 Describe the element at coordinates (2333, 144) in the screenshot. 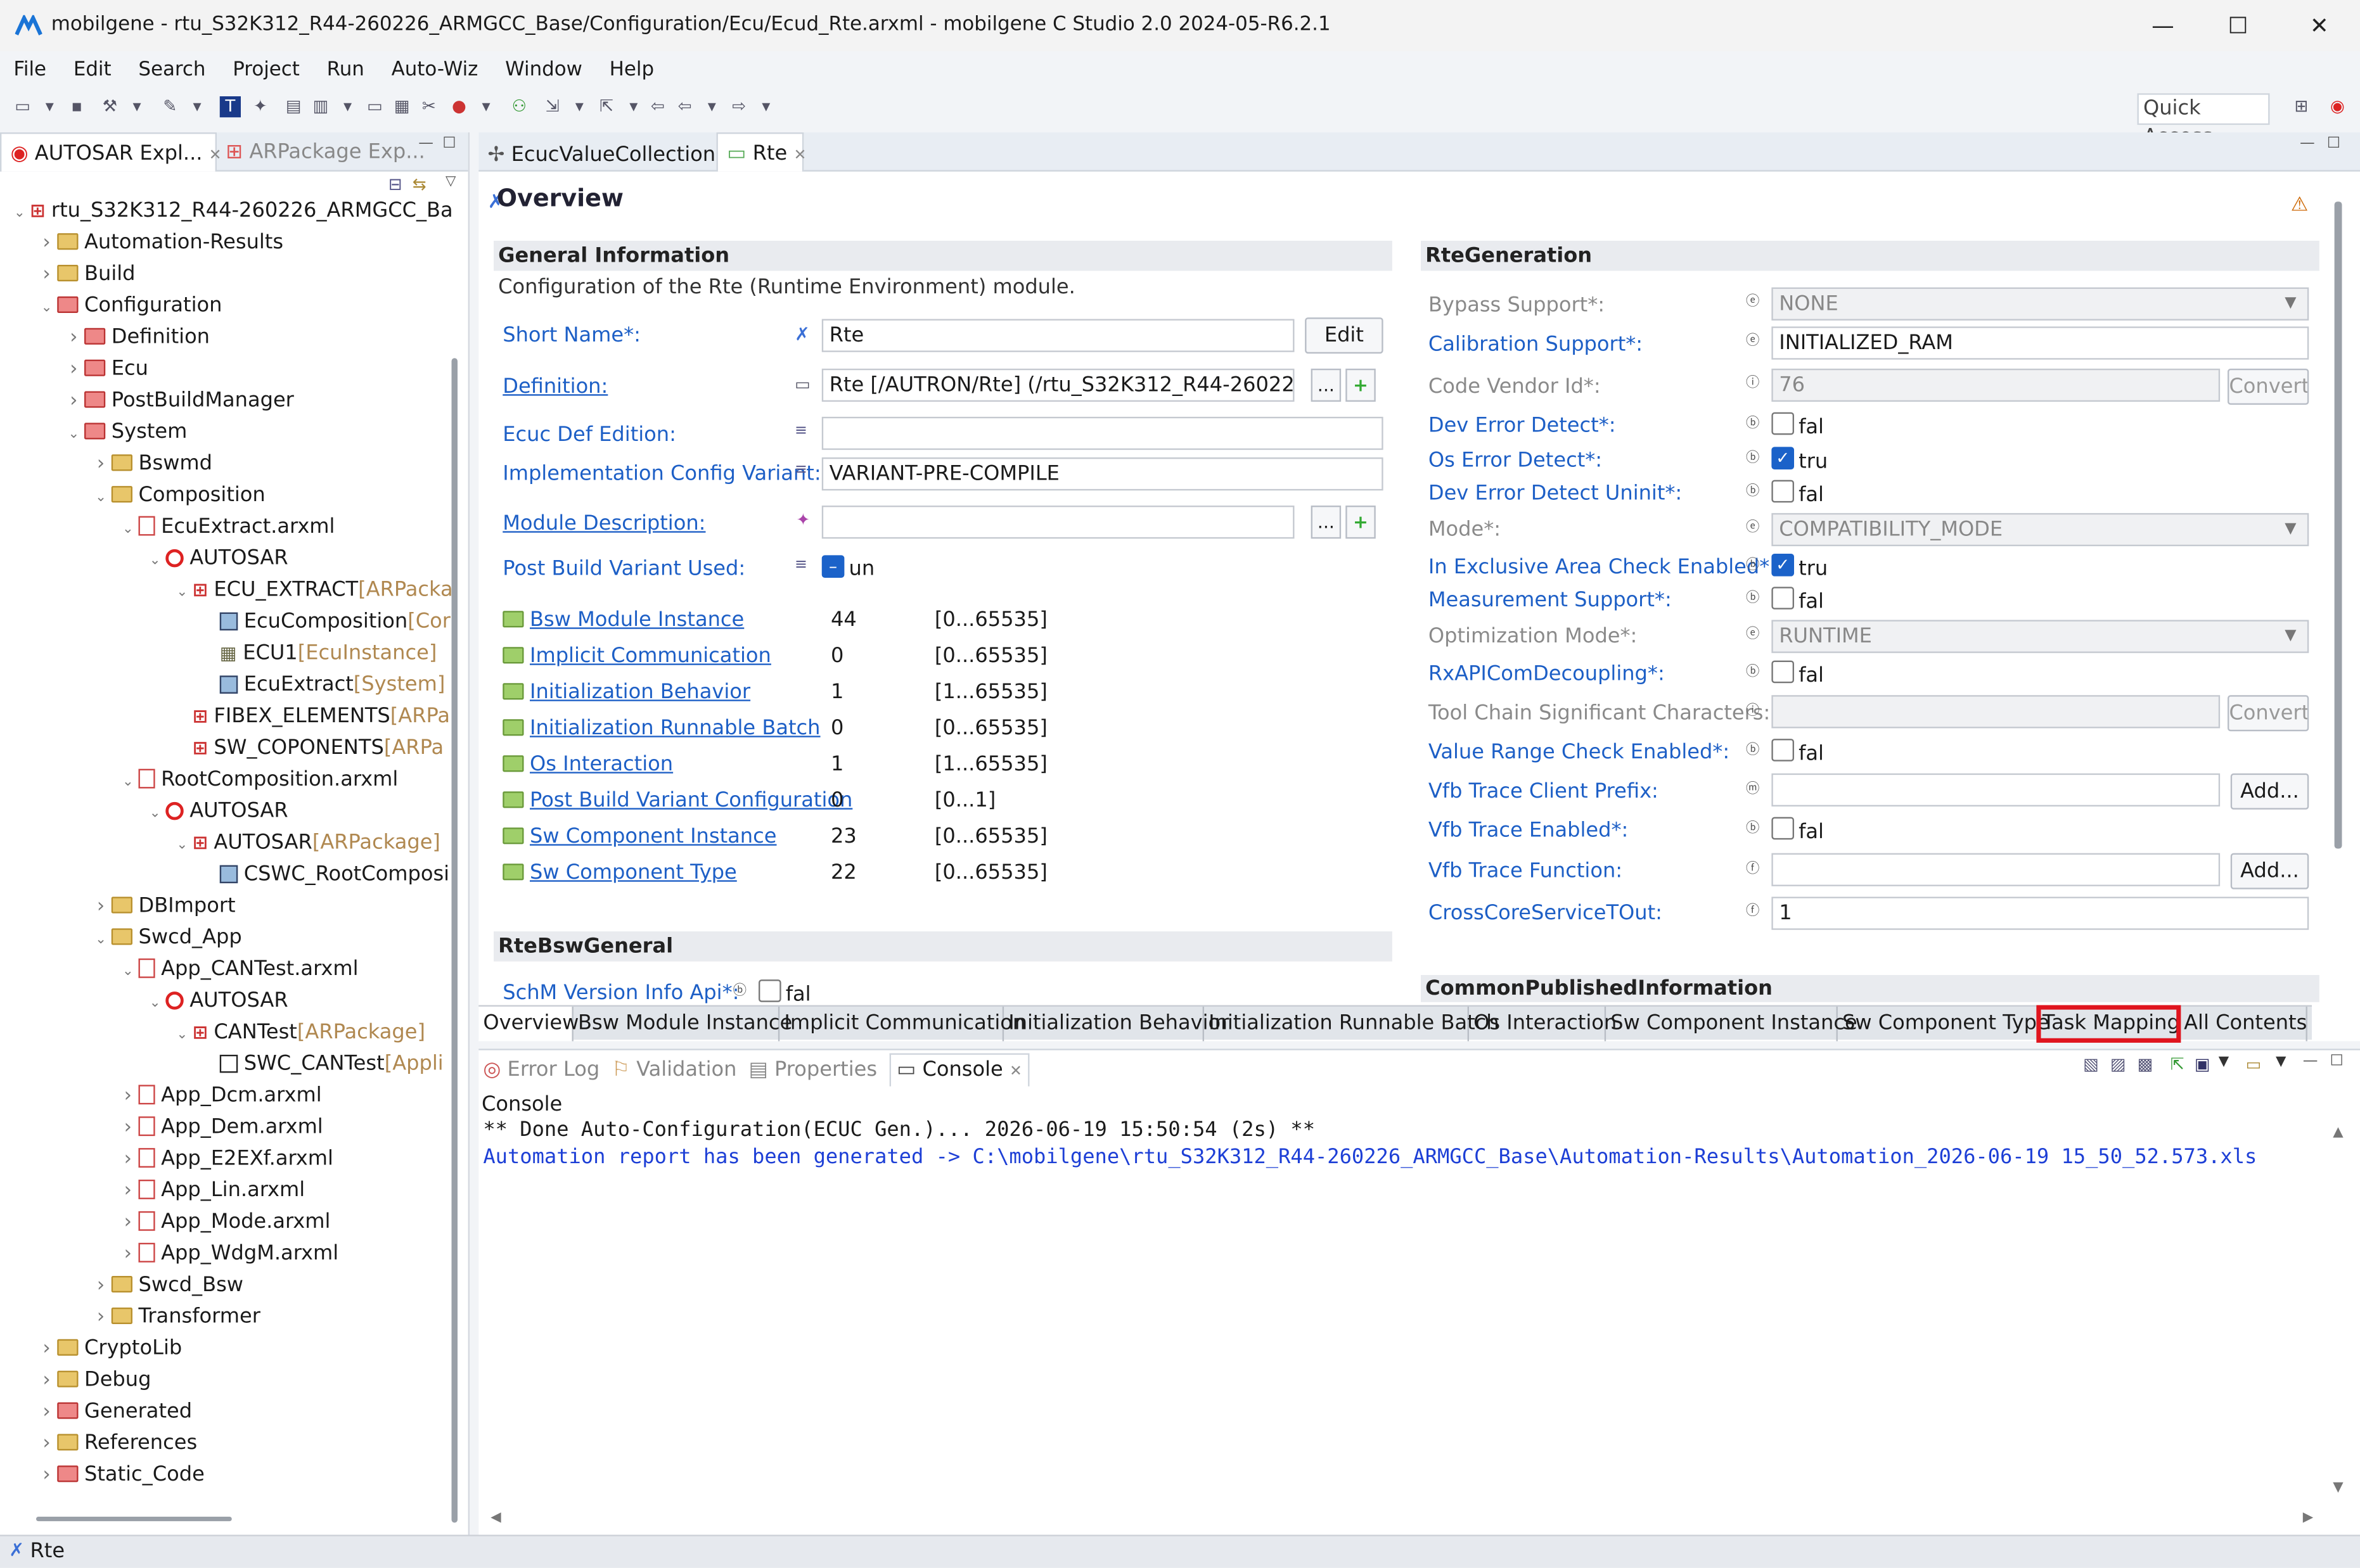

I see `maximize-editor-icon: ☐` at that location.